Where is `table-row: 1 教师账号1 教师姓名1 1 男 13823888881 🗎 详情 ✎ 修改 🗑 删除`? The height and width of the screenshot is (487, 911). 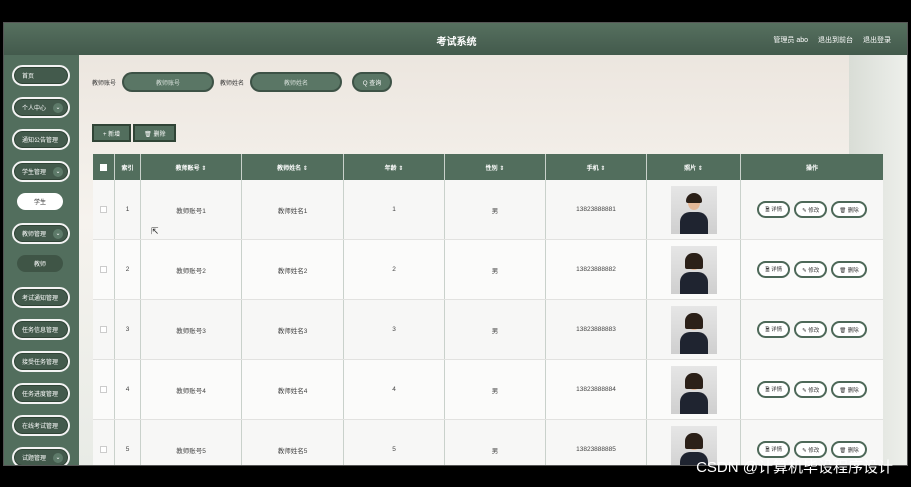 table-row: 1 教师账号1 教师姓名1 1 男 13823888881 🗎 详情 ✎ 修改 🗑 删除 is located at coordinates (488, 210).